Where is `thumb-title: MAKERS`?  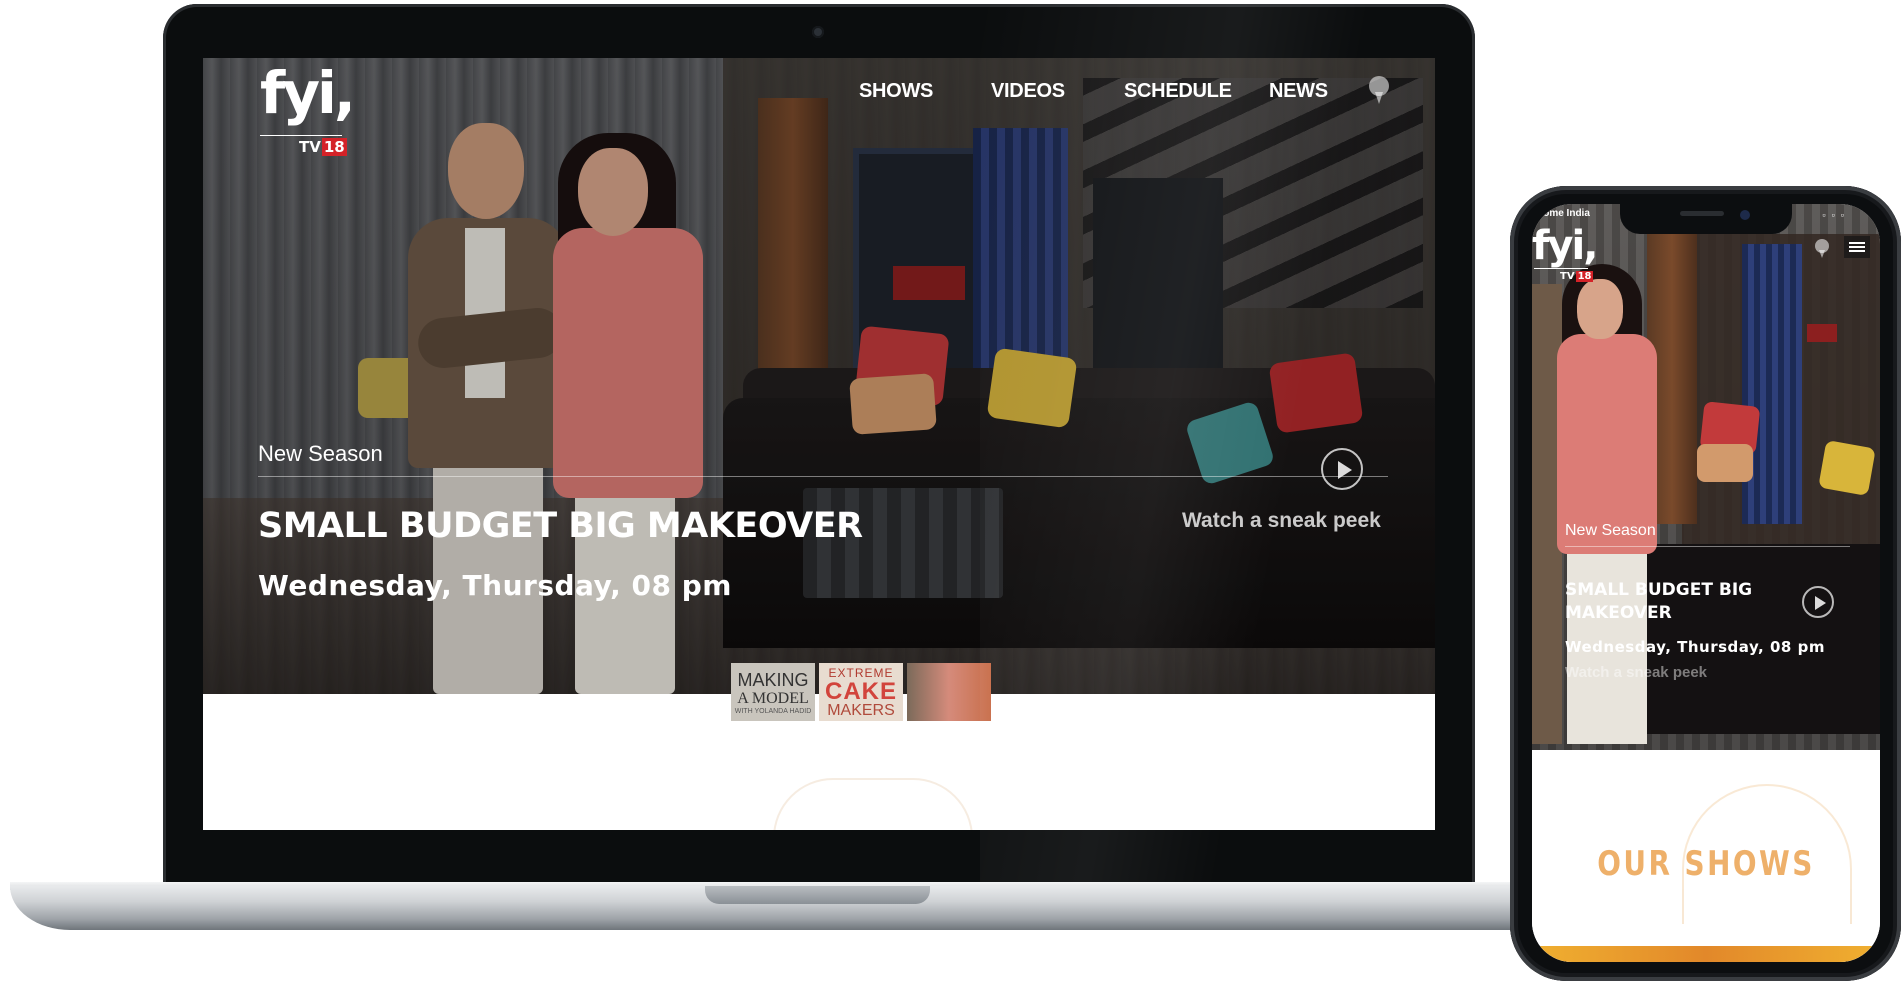
thumb-title: MAKERS is located at coordinates (861, 710).